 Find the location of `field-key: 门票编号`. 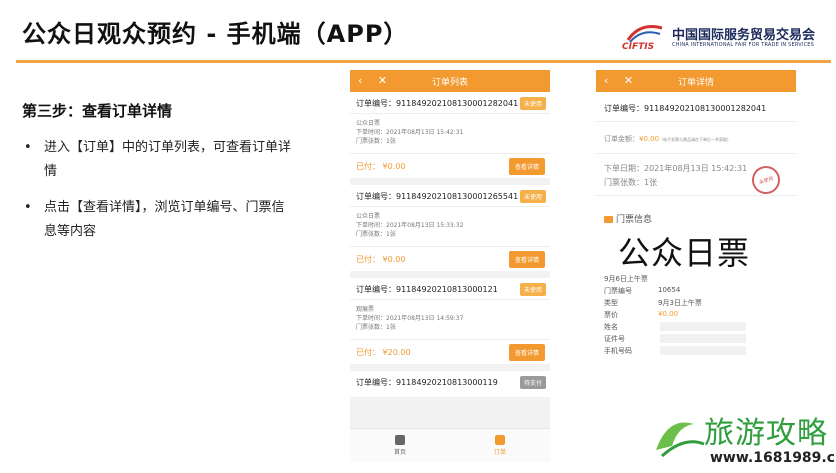

field-key: 门票编号 is located at coordinates (618, 291).